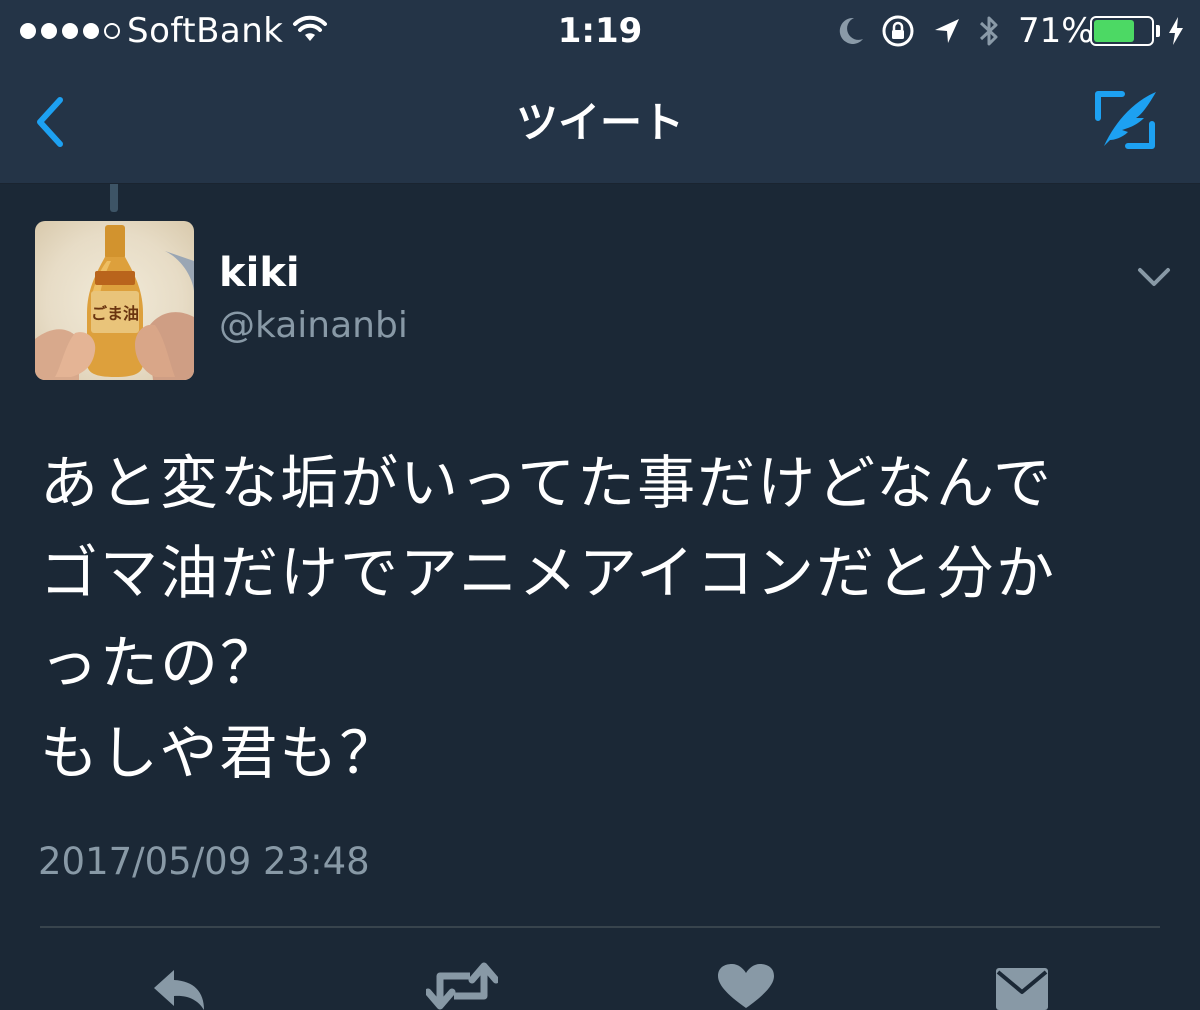  I want to click on rotation-lock-icon, so click(898, 31).